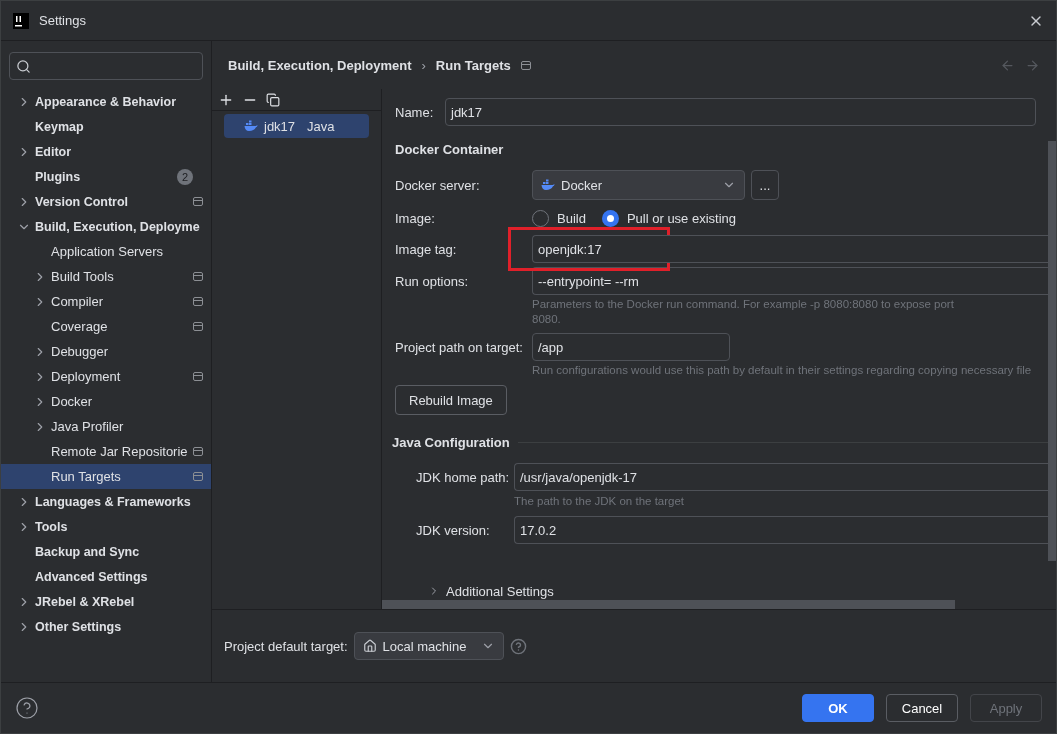 Image resolution: width=1057 pixels, height=734 pixels. What do you see at coordinates (106, 551) in the screenshot?
I see `tree-item: Backup and Sync` at bounding box center [106, 551].